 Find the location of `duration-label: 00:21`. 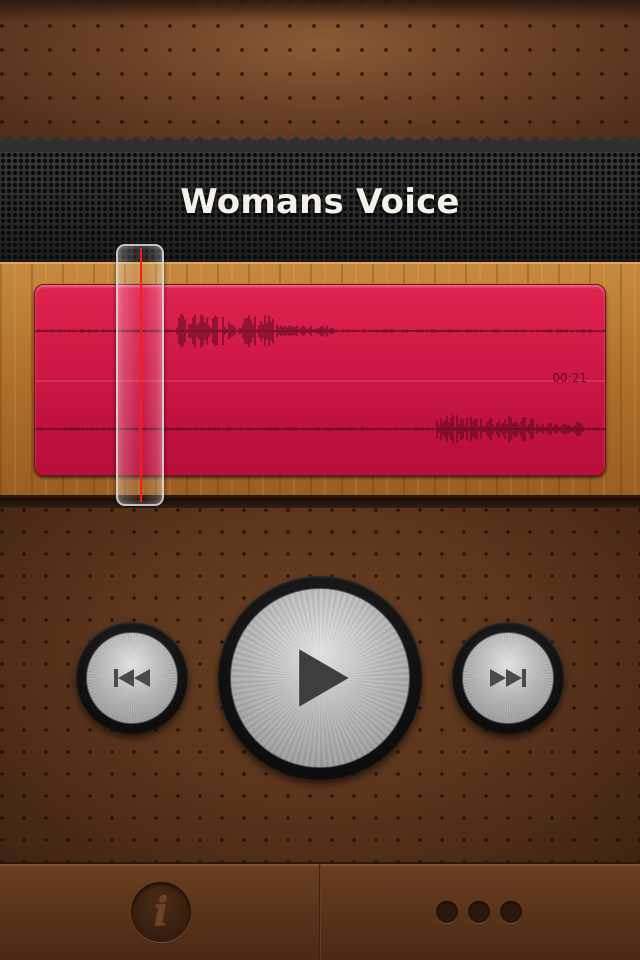

duration-label: 00:21 is located at coordinates (569, 378).